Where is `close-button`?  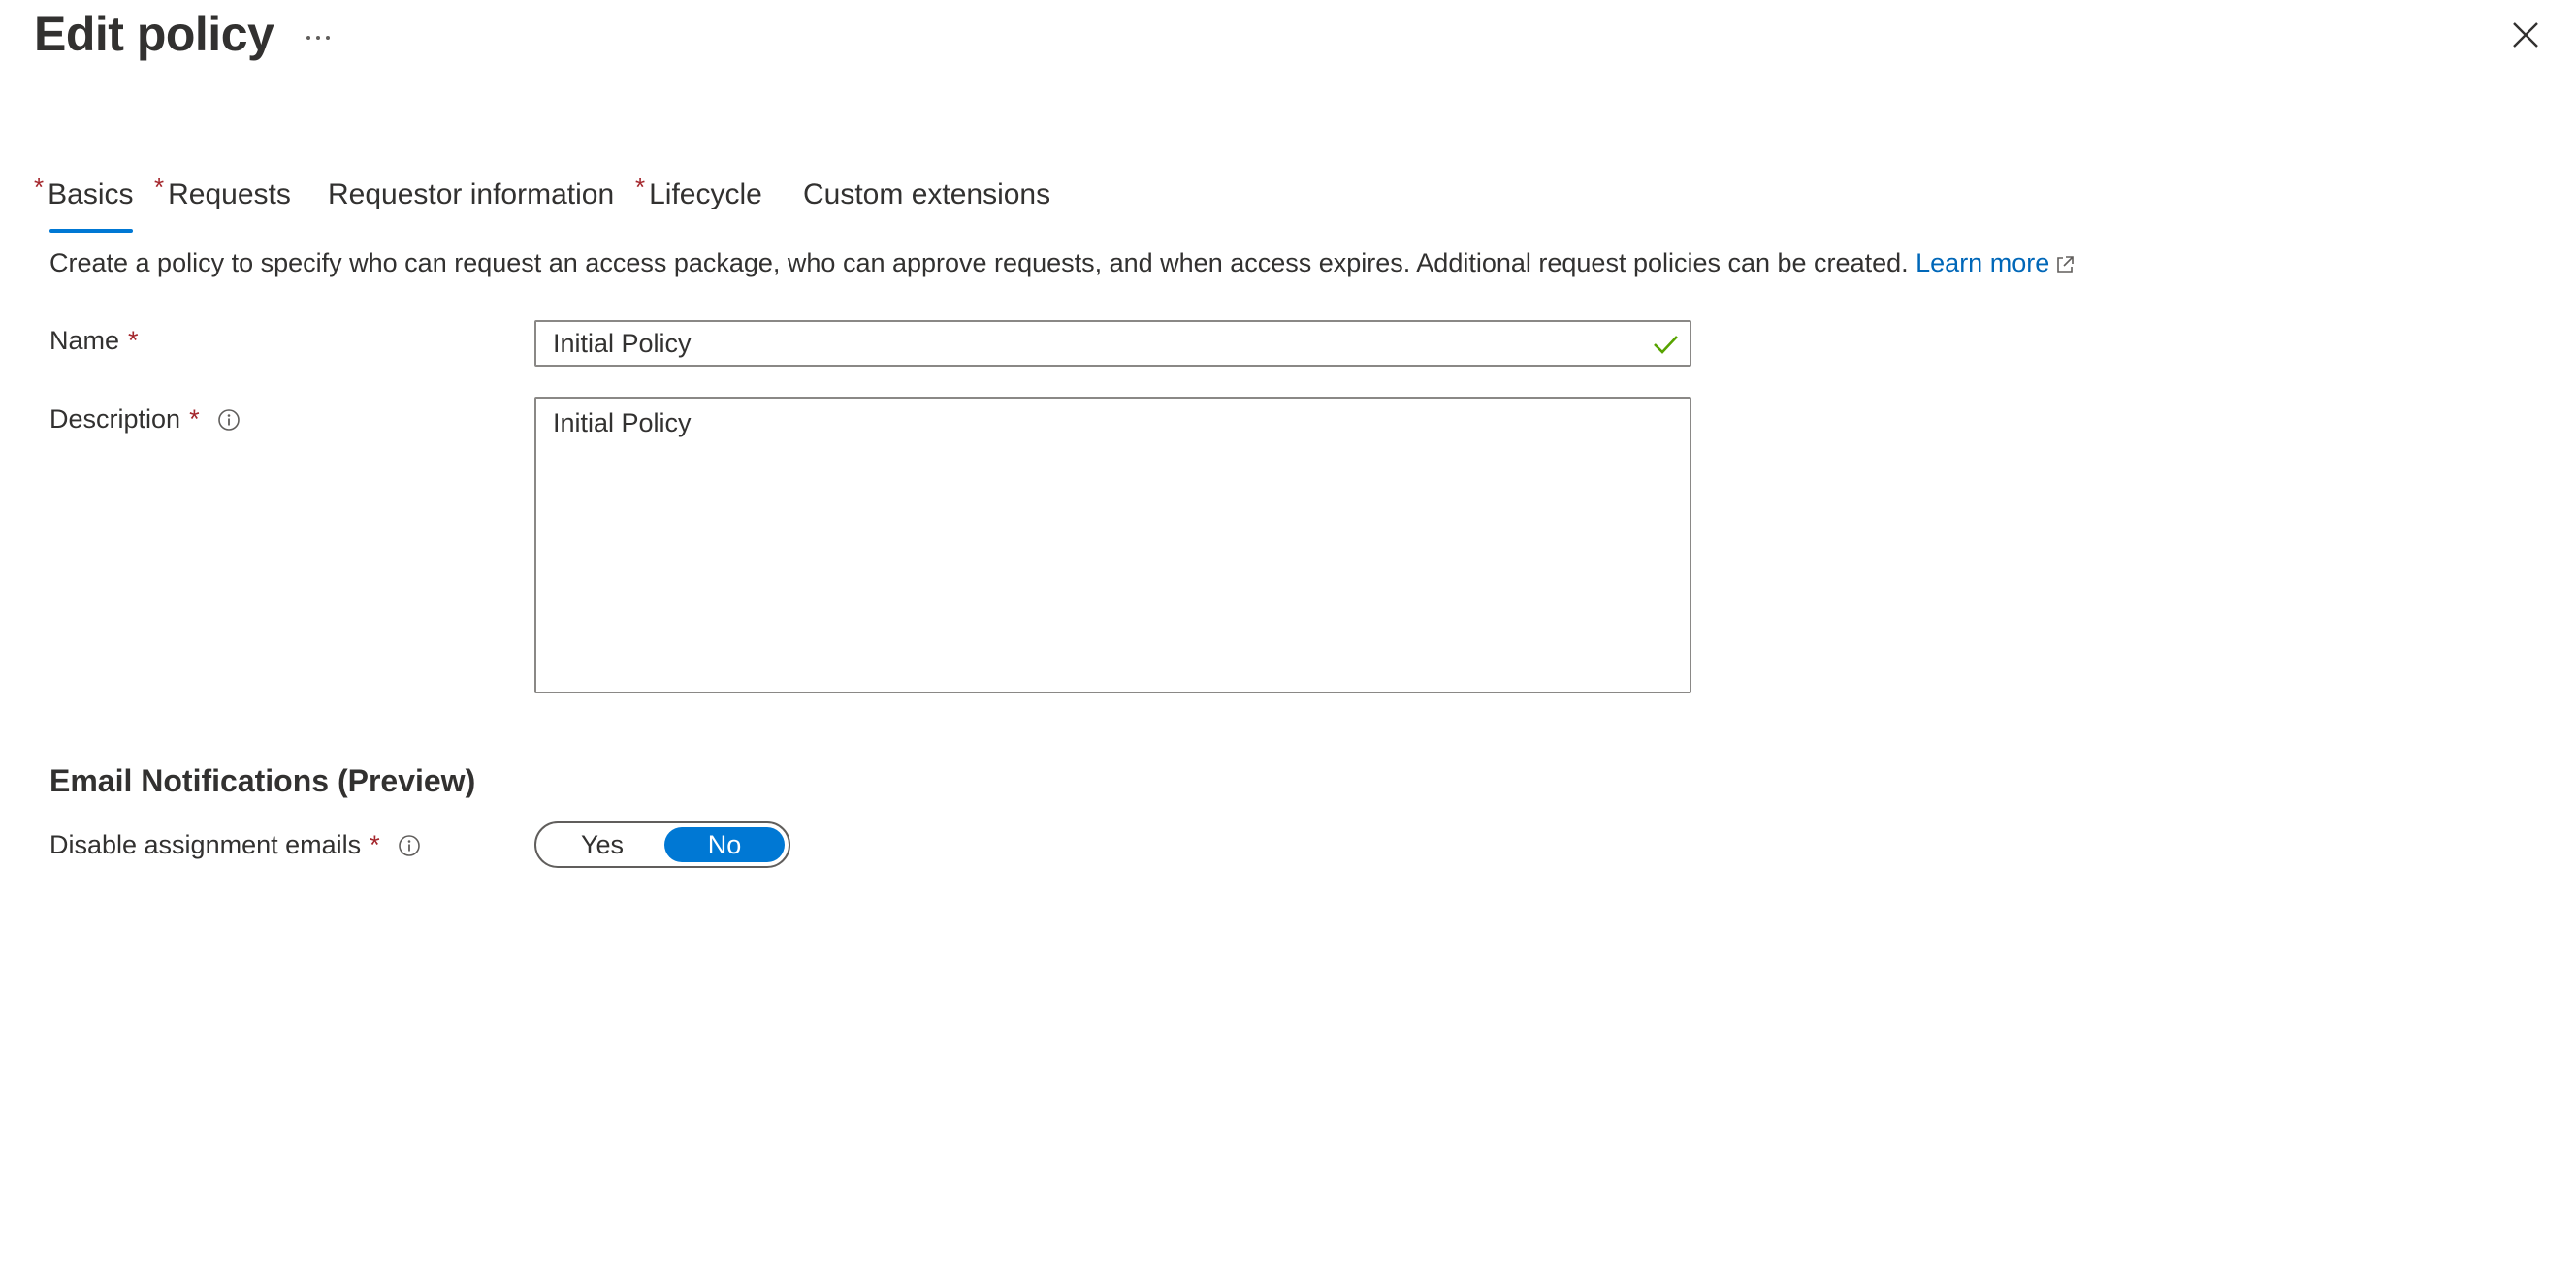 close-button is located at coordinates (2525, 35).